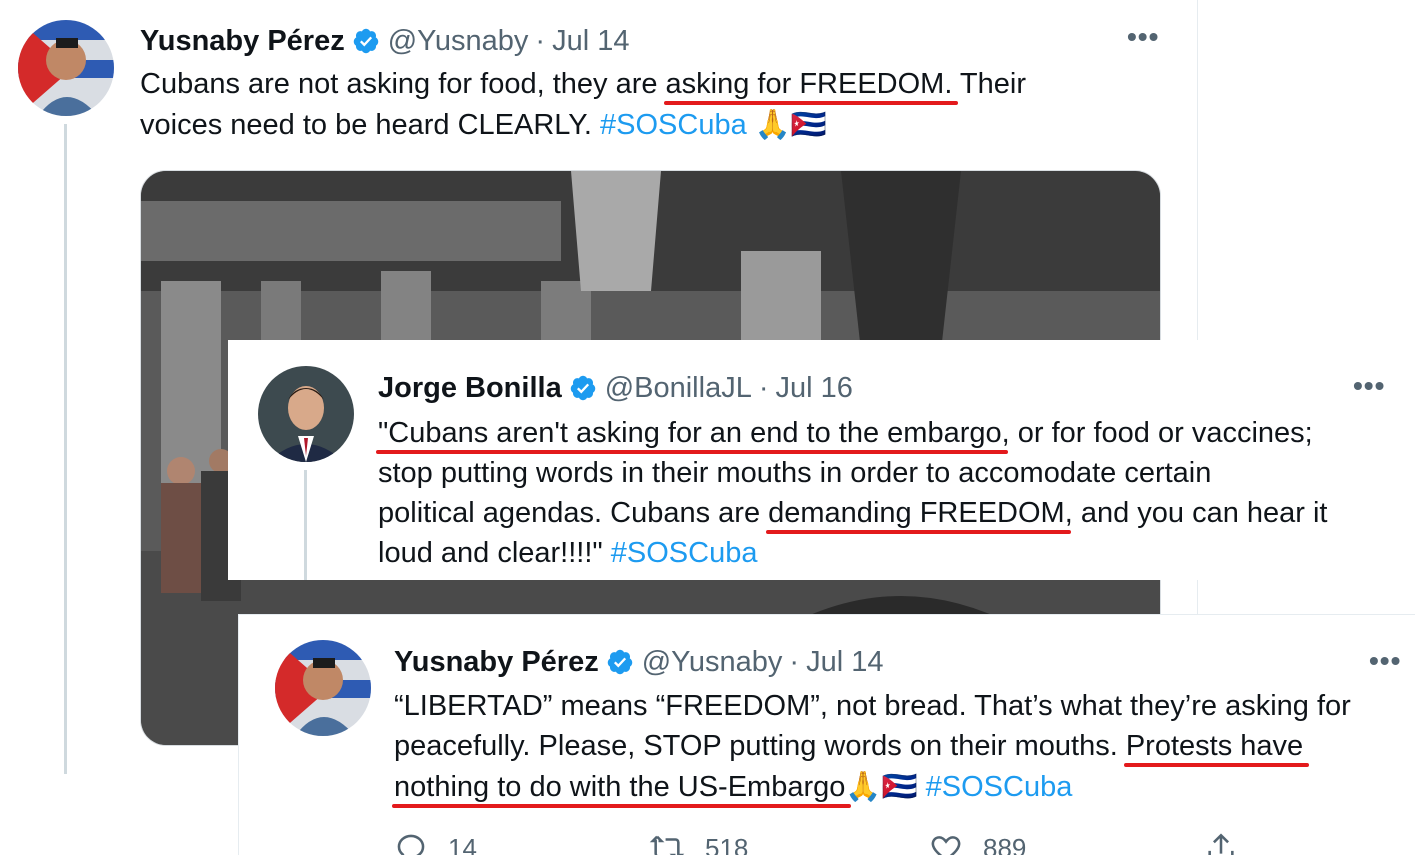 Image resolution: width=1415 pixels, height=855 pixels. I want to click on reply-button: 14, so click(435, 843).